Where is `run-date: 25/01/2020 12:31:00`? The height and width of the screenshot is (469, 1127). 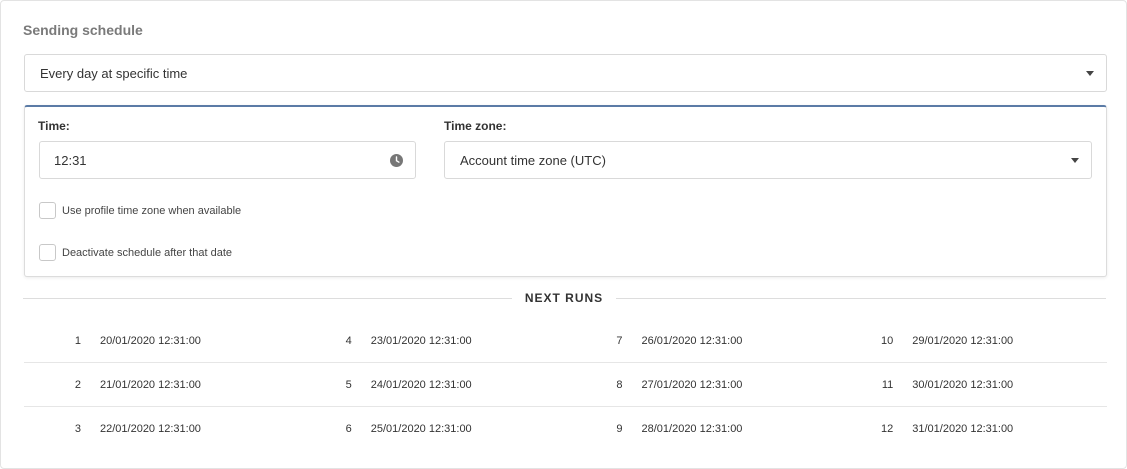
run-date: 25/01/2020 12:31:00 is located at coordinates (421, 429).